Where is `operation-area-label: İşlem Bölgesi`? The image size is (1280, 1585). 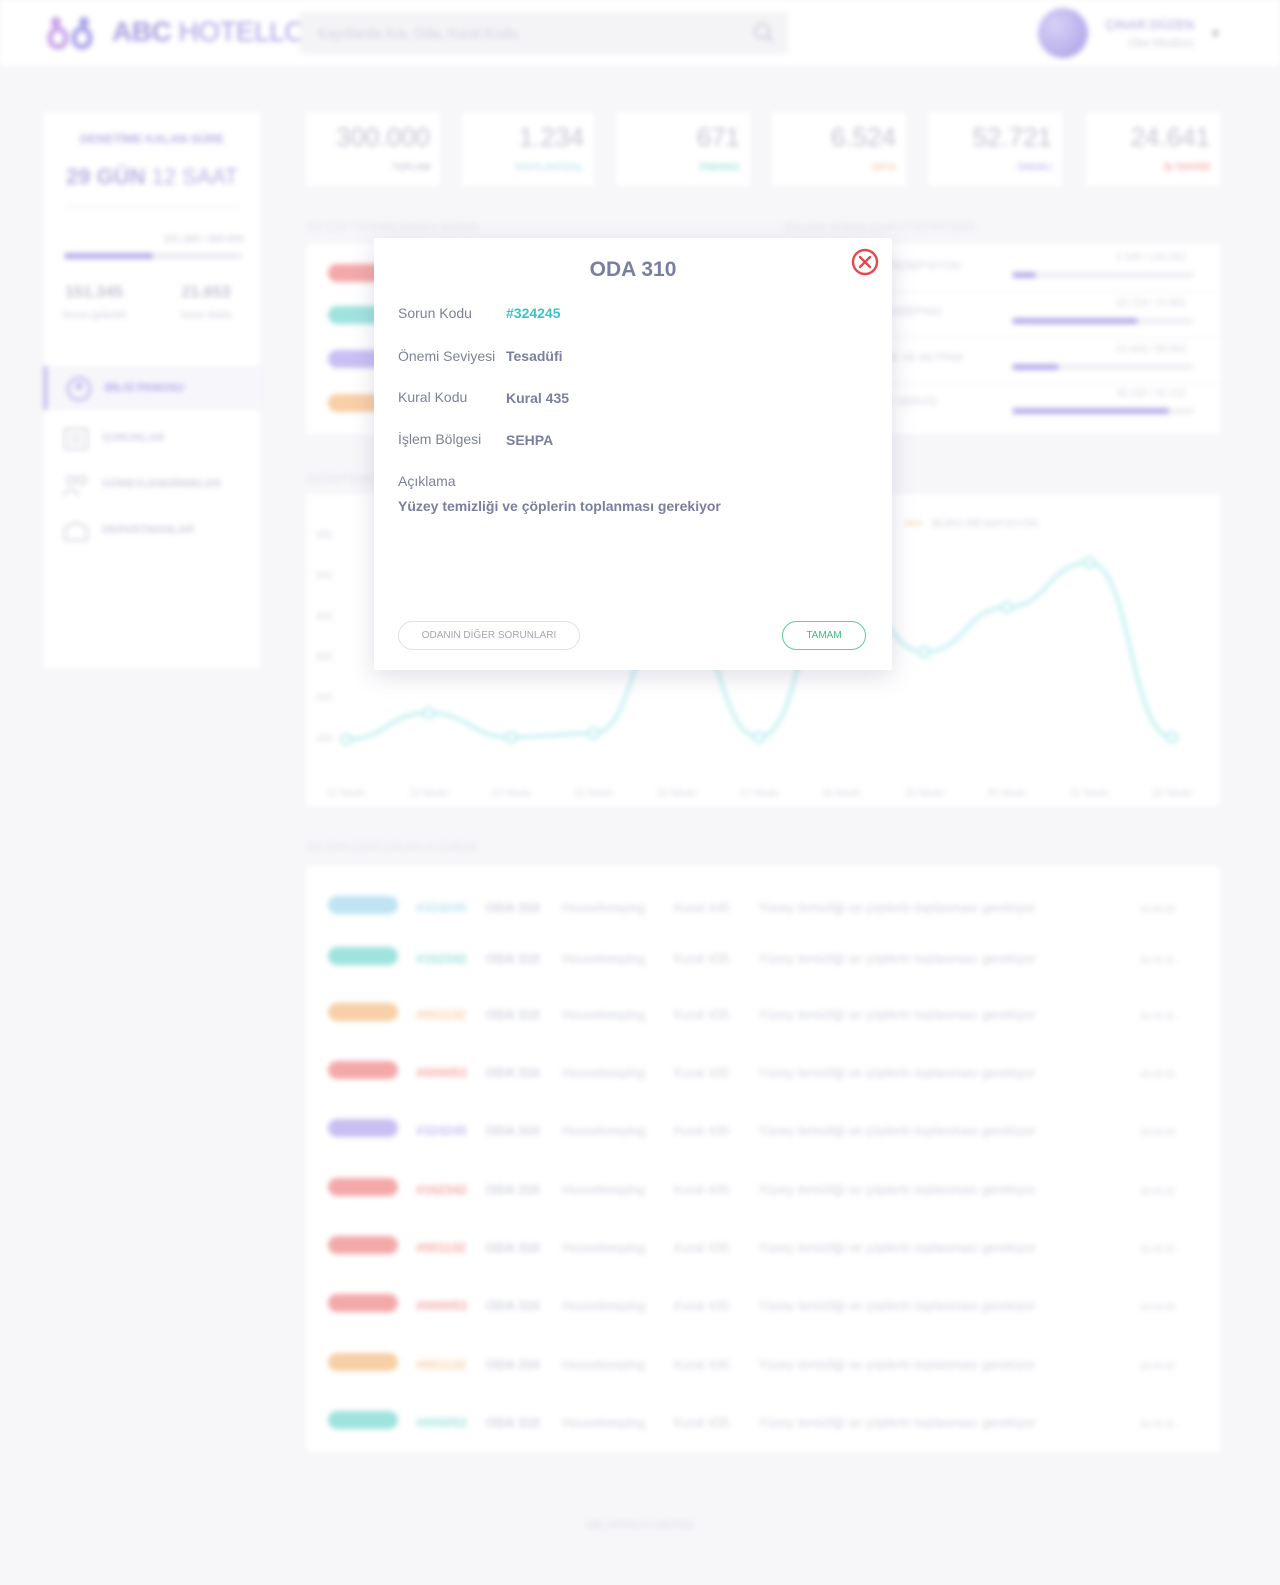 operation-area-label: İşlem Bölgesi is located at coordinates (440, 439).